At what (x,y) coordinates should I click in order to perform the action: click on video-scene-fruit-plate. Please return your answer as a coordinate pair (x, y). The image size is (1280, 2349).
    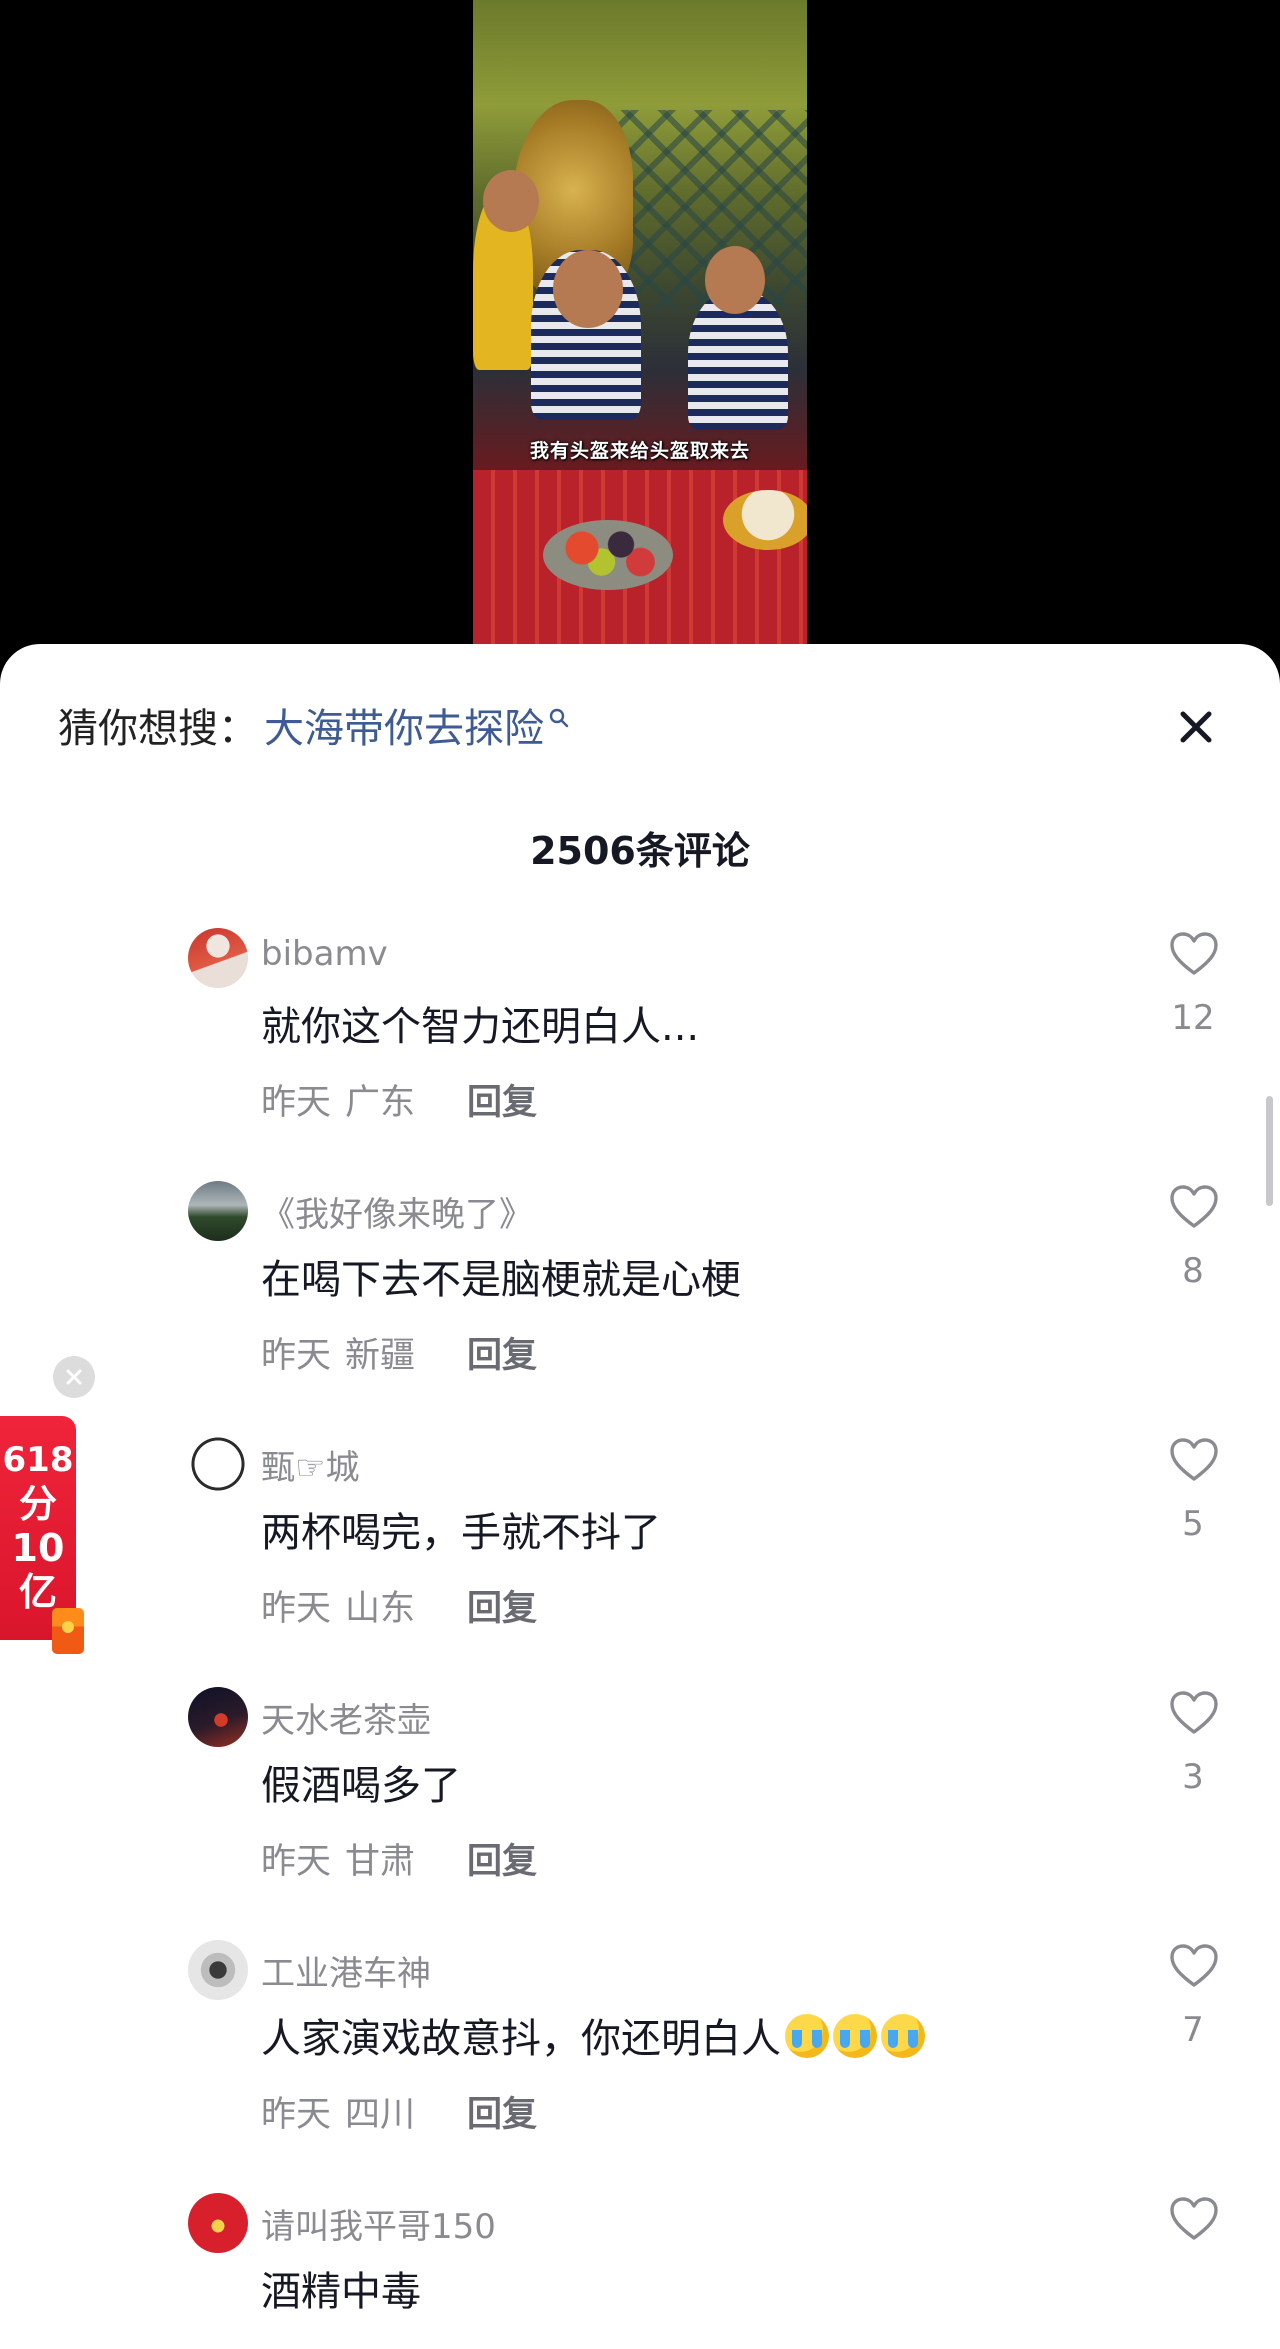
    Looking at the image, I should click on (608, 555).